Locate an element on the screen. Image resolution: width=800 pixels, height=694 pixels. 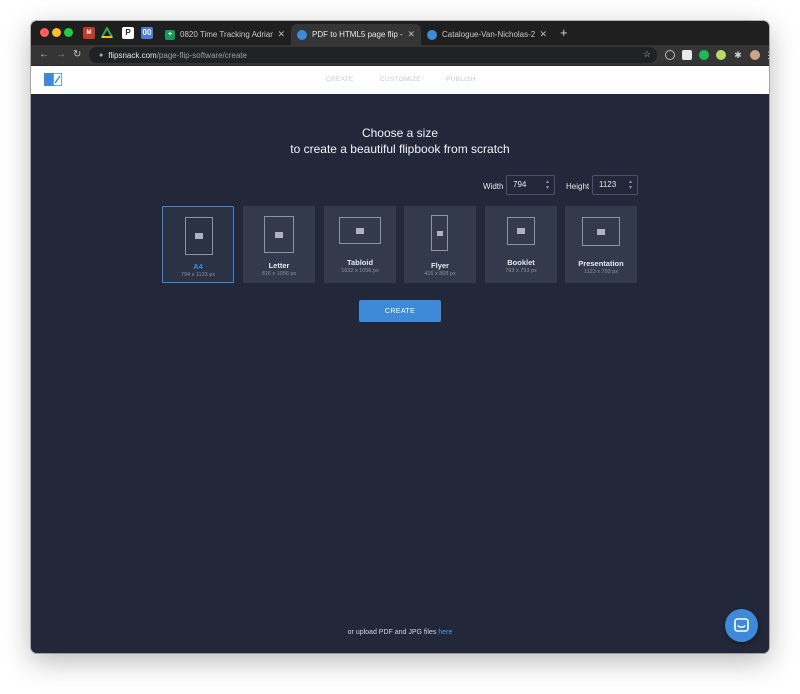
upload-link: here is located at coordinates (445, 632).